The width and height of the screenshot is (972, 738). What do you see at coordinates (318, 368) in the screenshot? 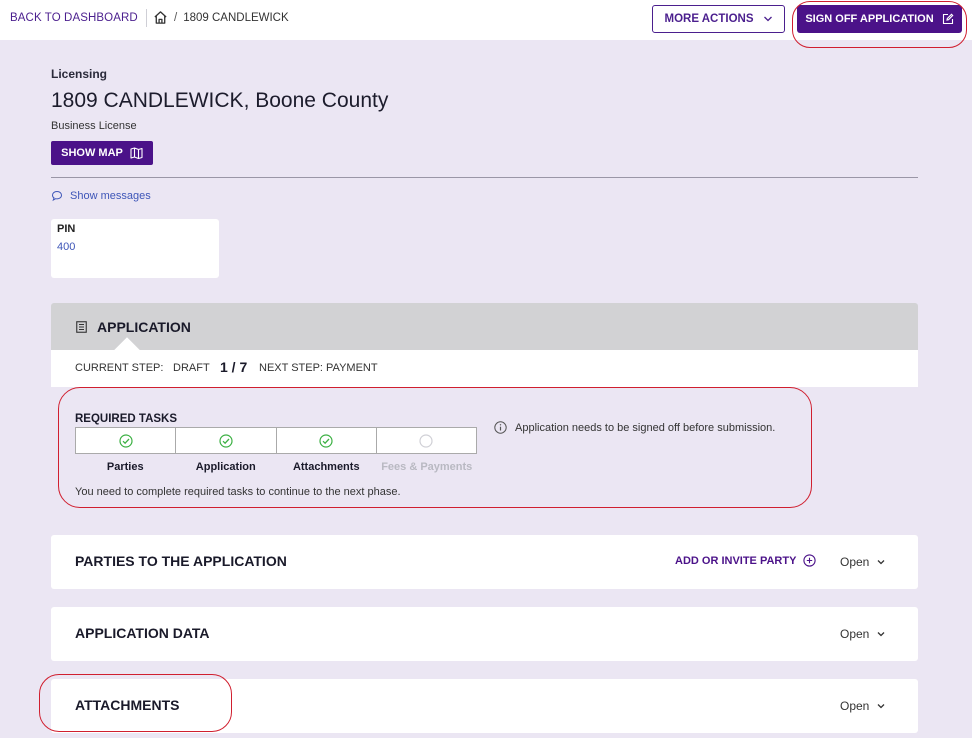
I see `next-step-label: NEXT STEP: PAYMENT` at bounding box center [318, 368].